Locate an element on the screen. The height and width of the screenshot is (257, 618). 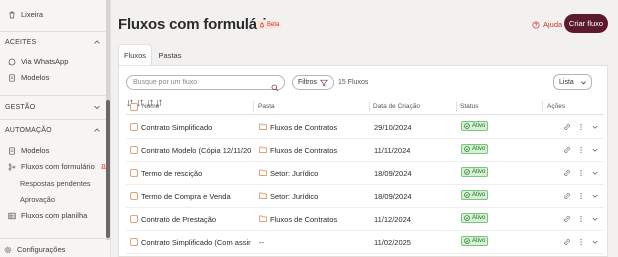
section-automacao: AUTOMAÇÃO is located at coordinates (53, 130).